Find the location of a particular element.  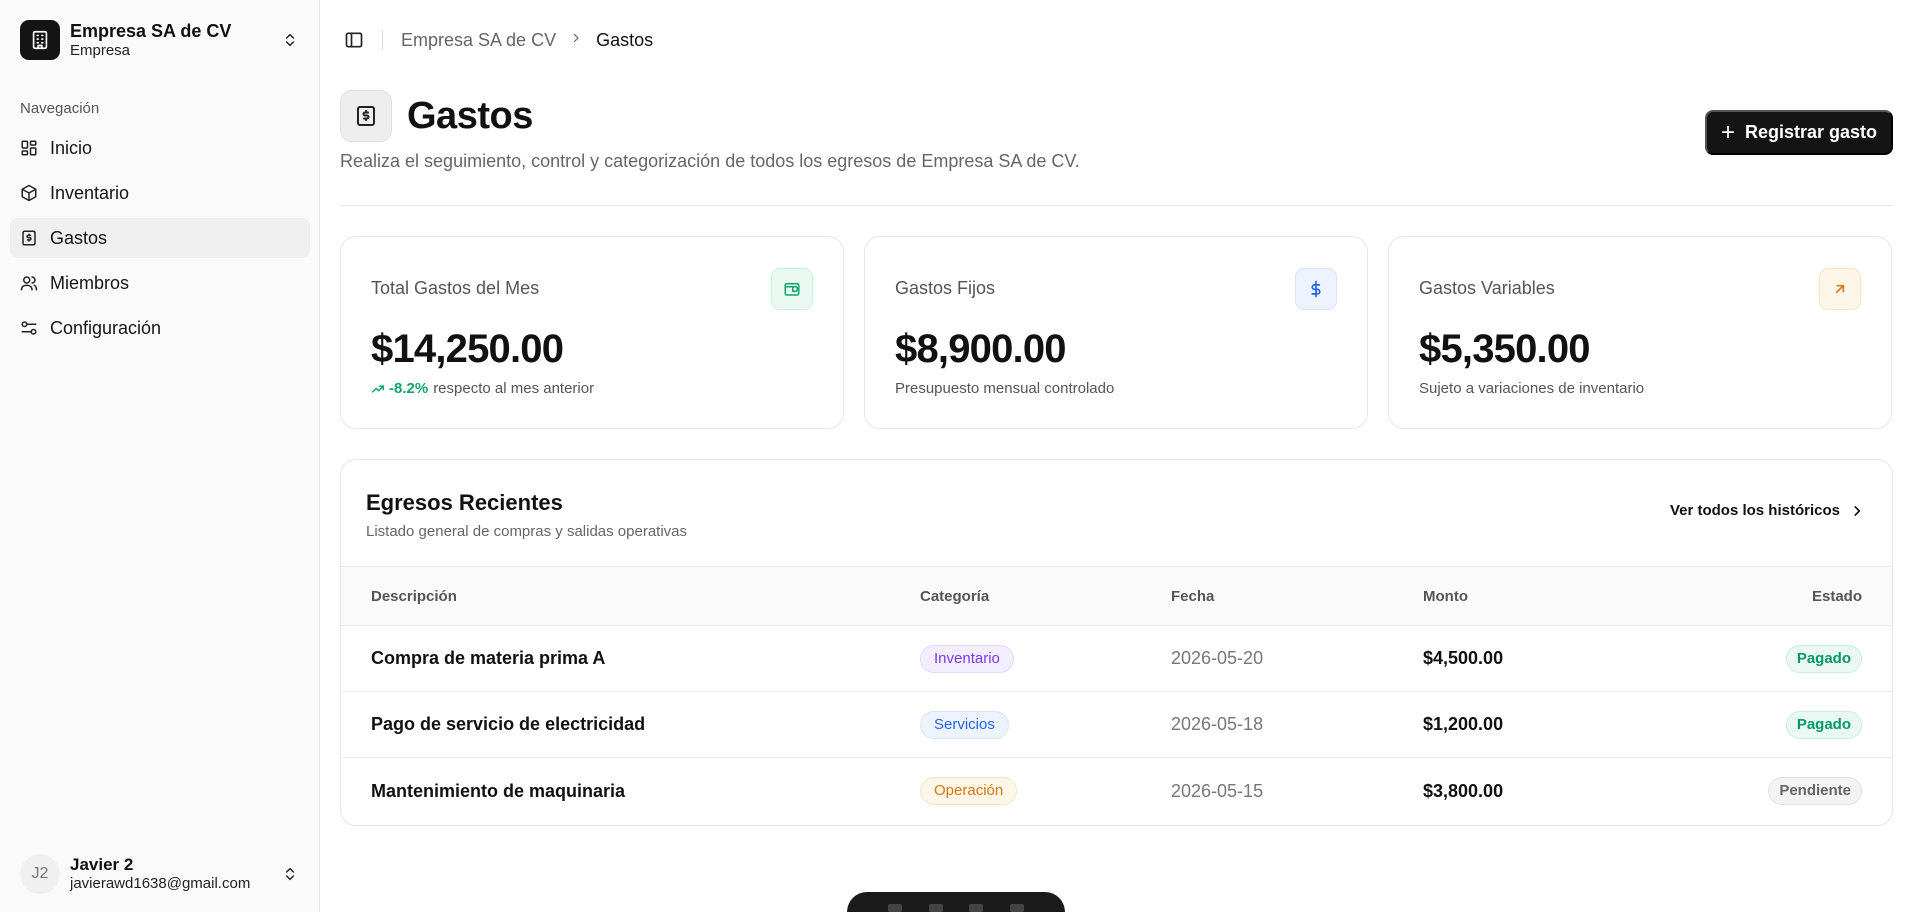

stat-sub: Sujeto a variaciones de inventario is located at coordinates (1532, 388).